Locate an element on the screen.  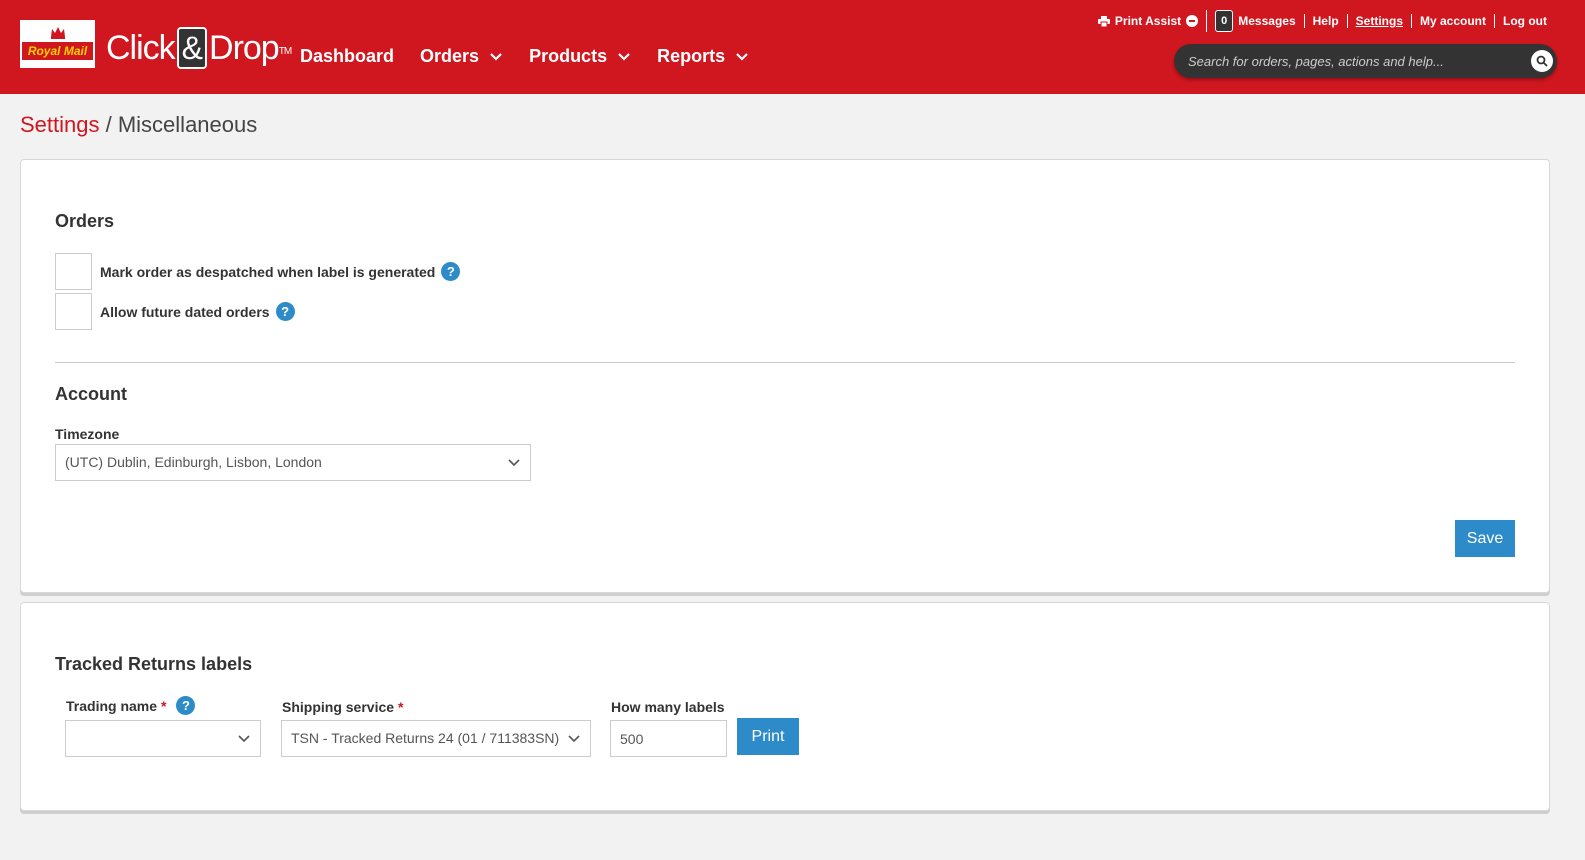
shipping-service-label: Shipping service is located at coordinates (338, 707).